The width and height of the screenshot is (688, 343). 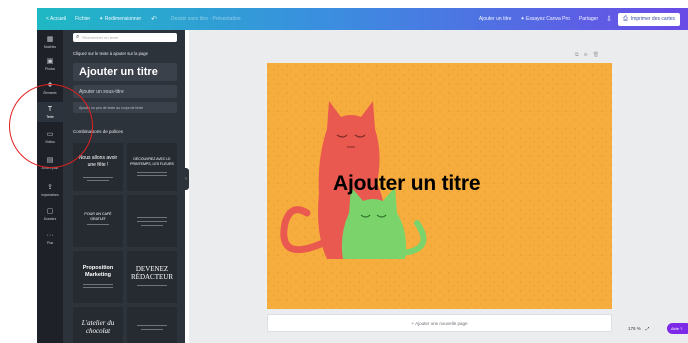 What do you see at coordinates (609, 19) in the screenshot?
I see `download-arrow-icon: ⇩` at bounding box center [609, 19].